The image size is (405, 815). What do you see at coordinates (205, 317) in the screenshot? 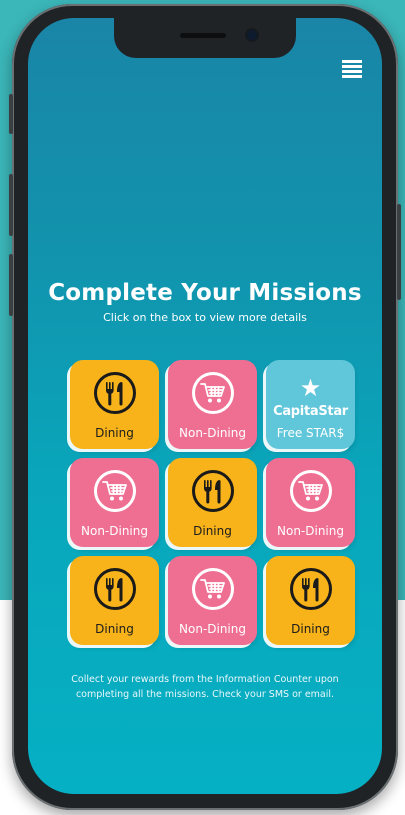
I see `page-subtitle: Click on the box to view more details` at bounding box center [205, 317].